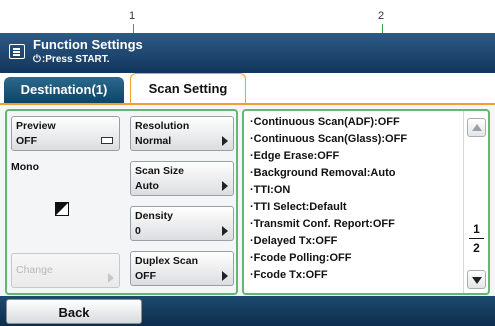 The width and height of the screenshot is (495, 326). Describe the element at coordinates (294, 241) in the screenshot. I see `settings-list-item: ·Delayed Tx:OFF` at that location.